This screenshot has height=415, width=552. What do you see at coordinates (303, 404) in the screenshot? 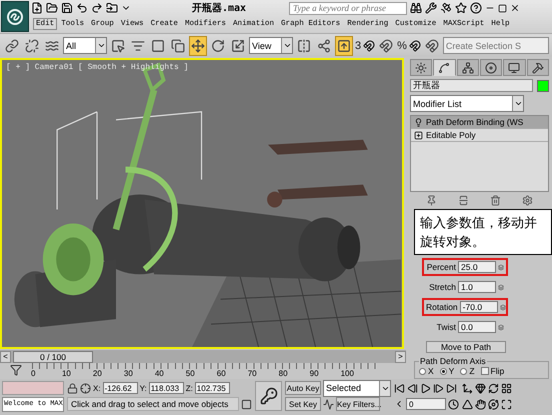
I see `set-key-button: Set Key` at bounding box center [303, 404].